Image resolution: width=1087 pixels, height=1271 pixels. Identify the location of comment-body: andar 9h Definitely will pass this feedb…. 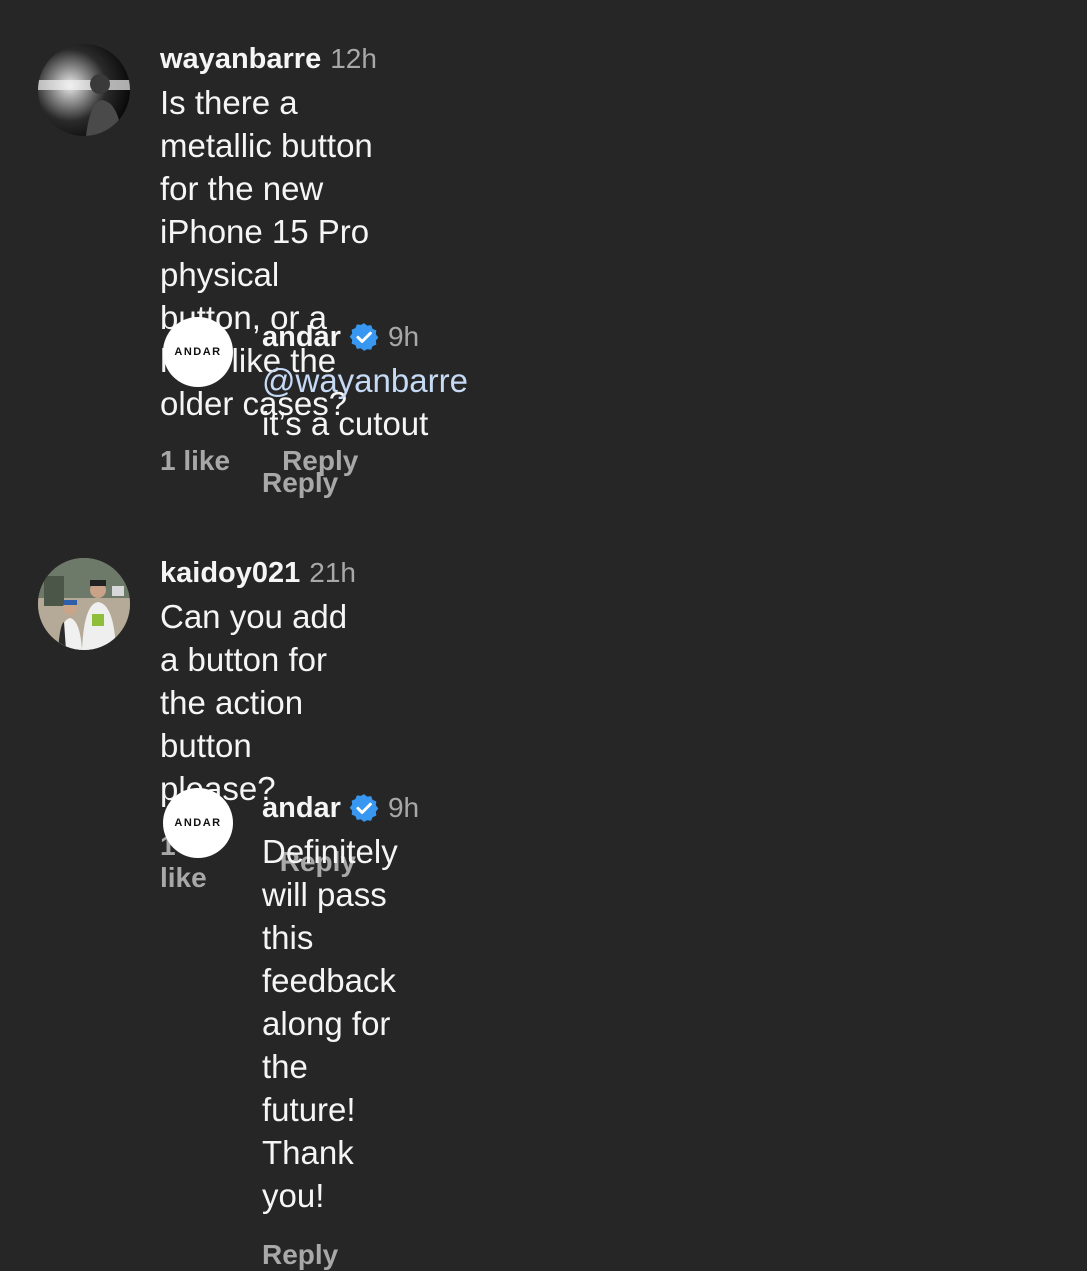
(340, 1031).